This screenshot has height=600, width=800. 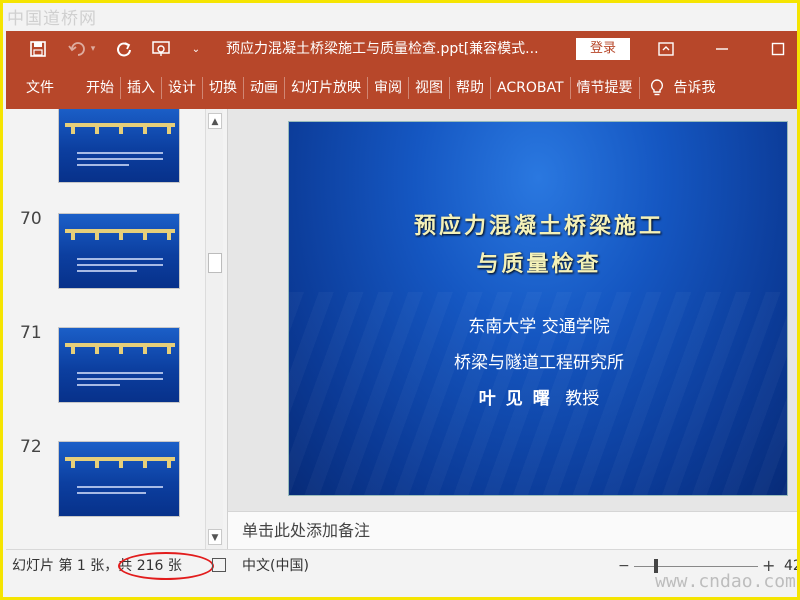 I want to click on tab-transitions: 切换, so click(x=223, y=88).